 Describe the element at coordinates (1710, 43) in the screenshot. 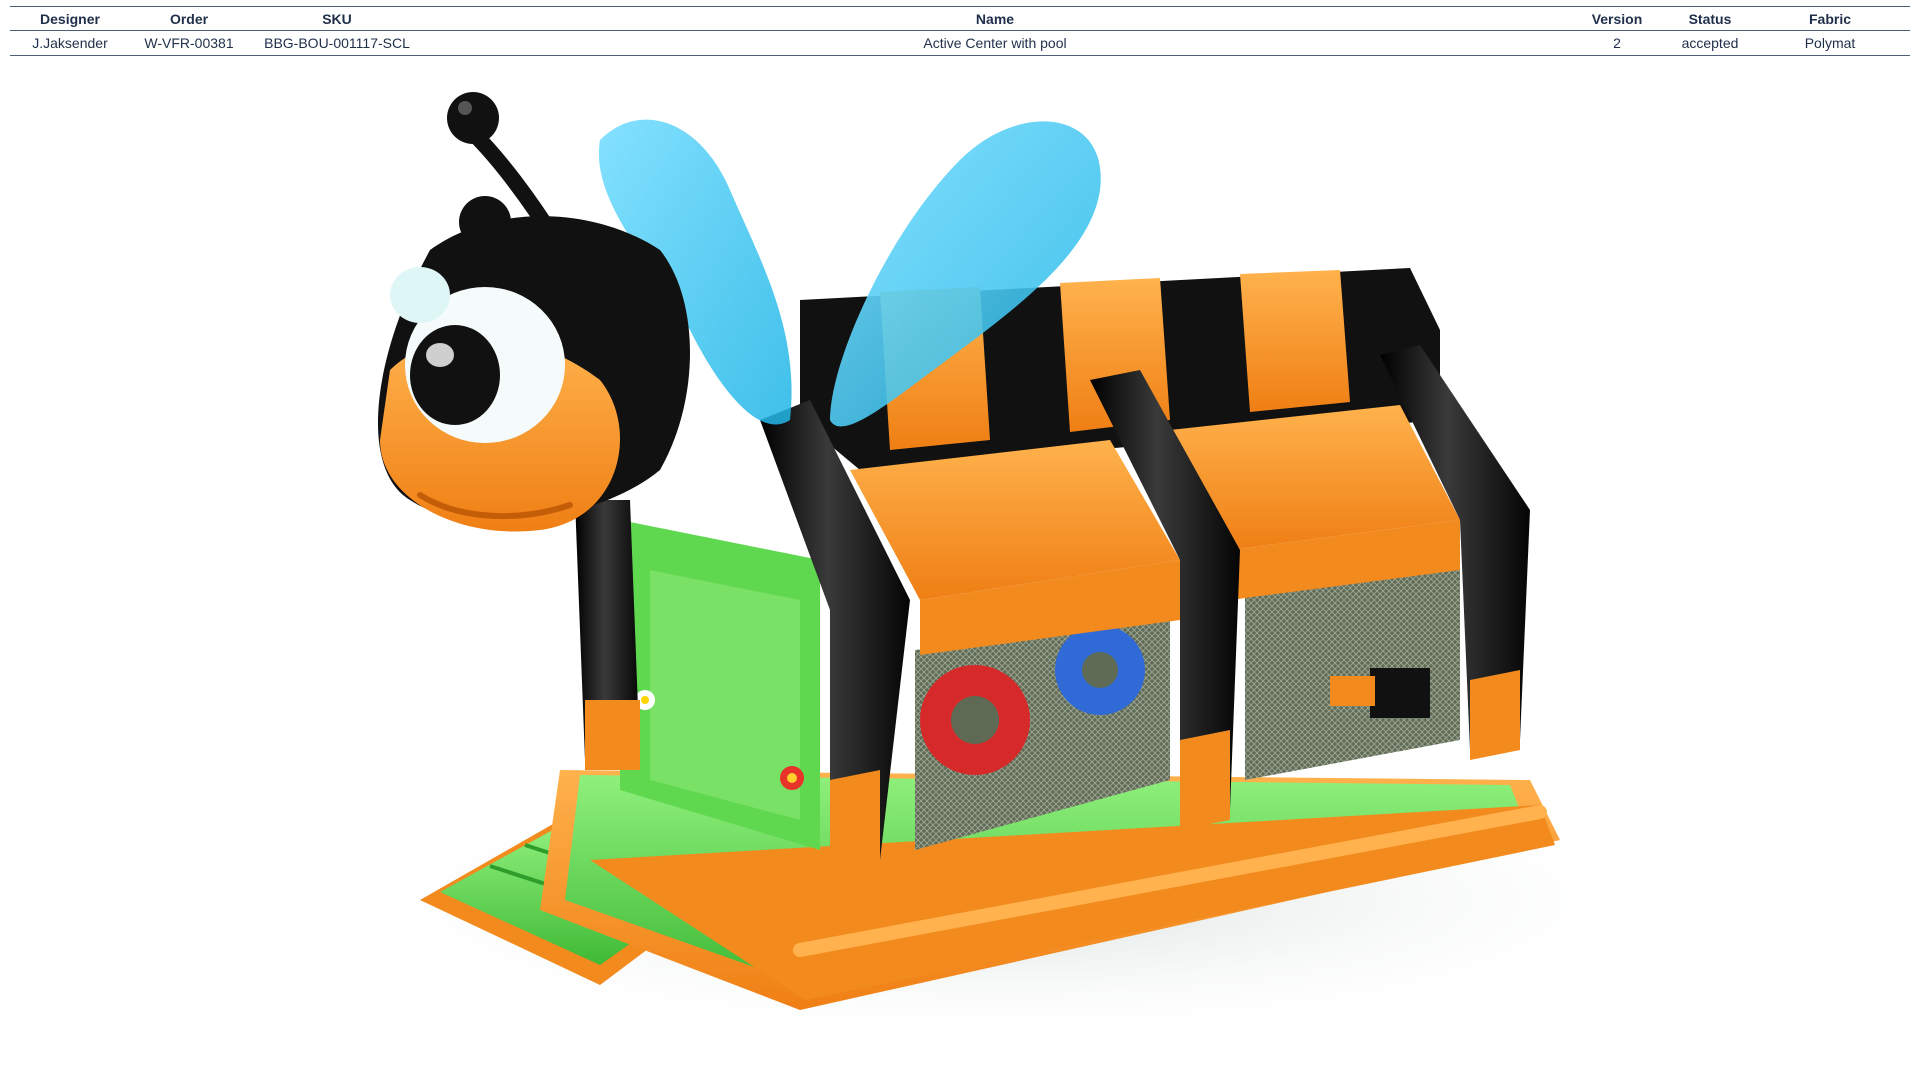

I see `cell-status: accepted` at that location.